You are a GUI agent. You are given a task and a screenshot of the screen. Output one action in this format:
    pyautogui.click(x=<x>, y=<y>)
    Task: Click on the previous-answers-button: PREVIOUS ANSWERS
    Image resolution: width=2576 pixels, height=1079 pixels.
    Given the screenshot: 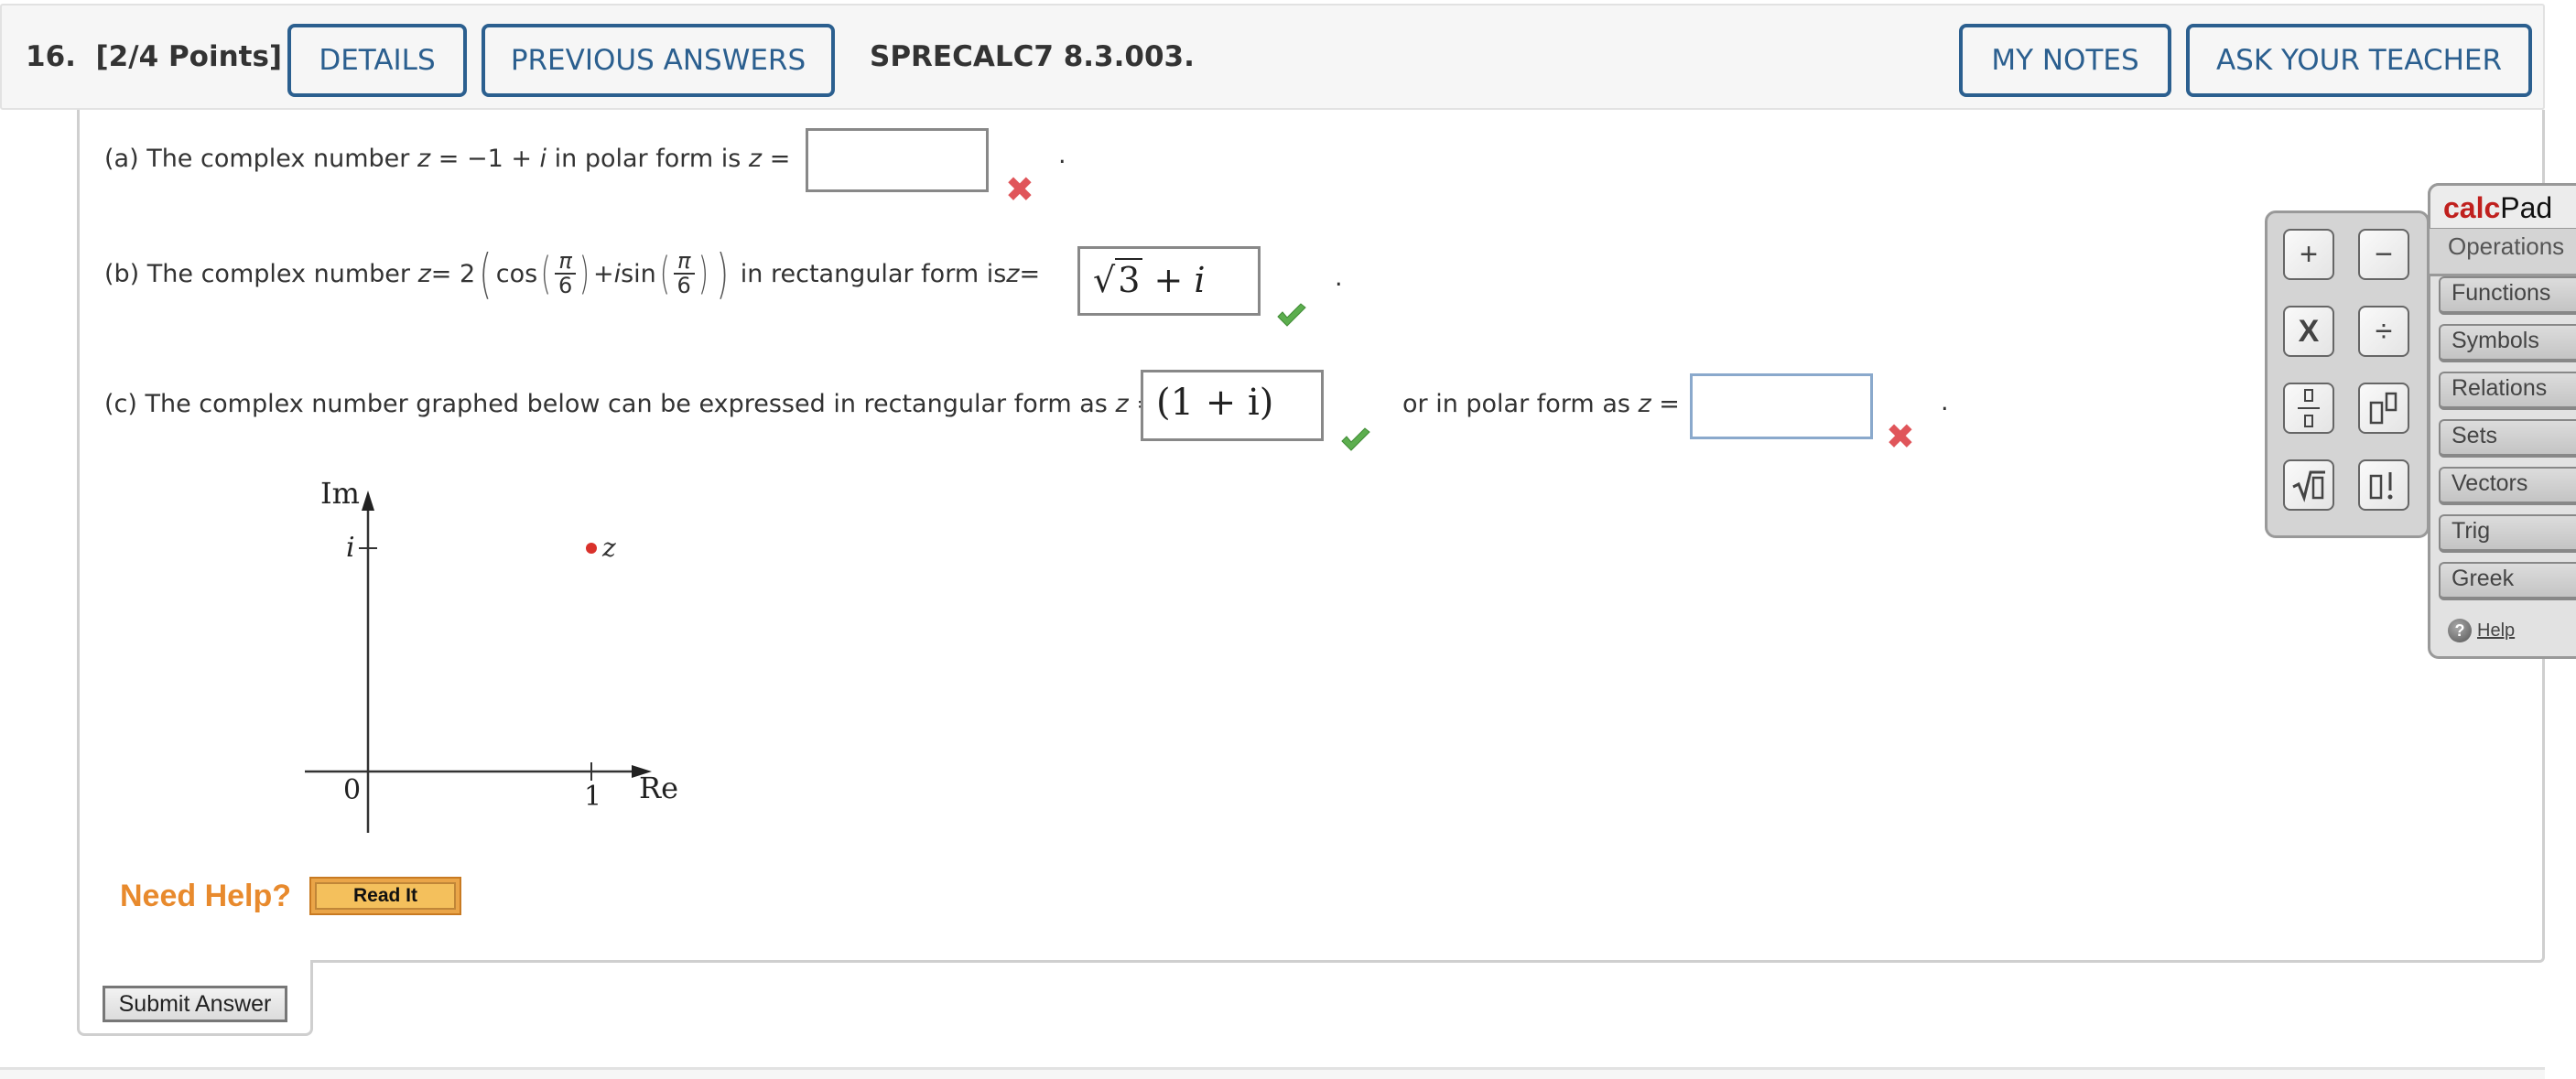 What is the action you would take?
    pyautogui.click(x=658, y=61)
    